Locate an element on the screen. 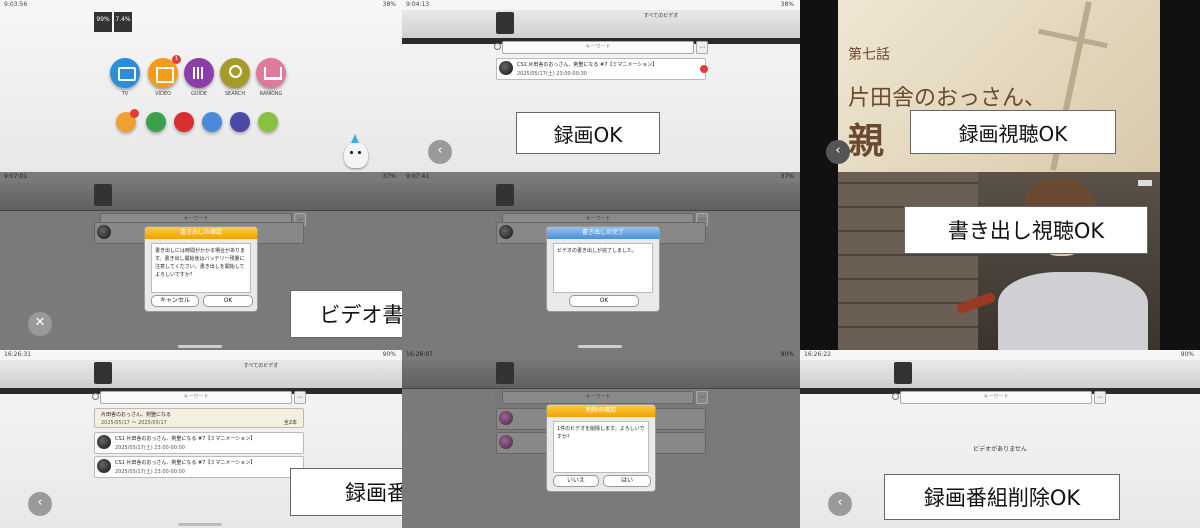 This screenshot has width=1200, height=528. status-time: 9:07:01 is located at coordinates (16, 176).